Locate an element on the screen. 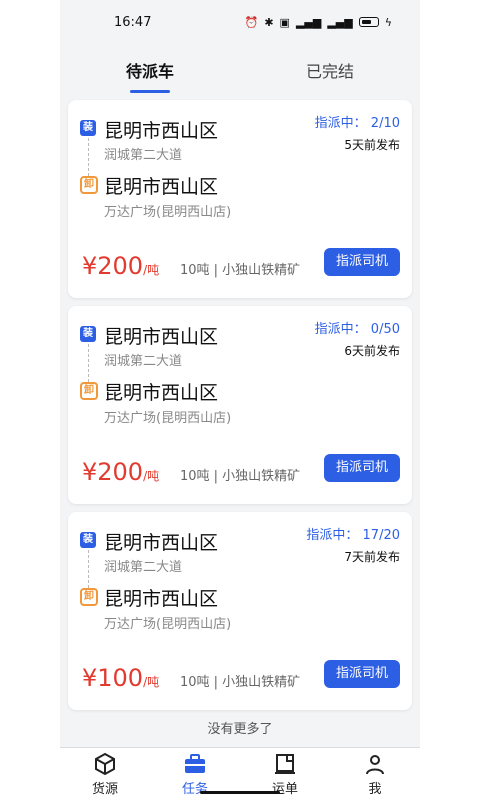 This screenshot has height=800, width=480. assign-status: 指派中： 17/20 is located at coordinates (353, 535).